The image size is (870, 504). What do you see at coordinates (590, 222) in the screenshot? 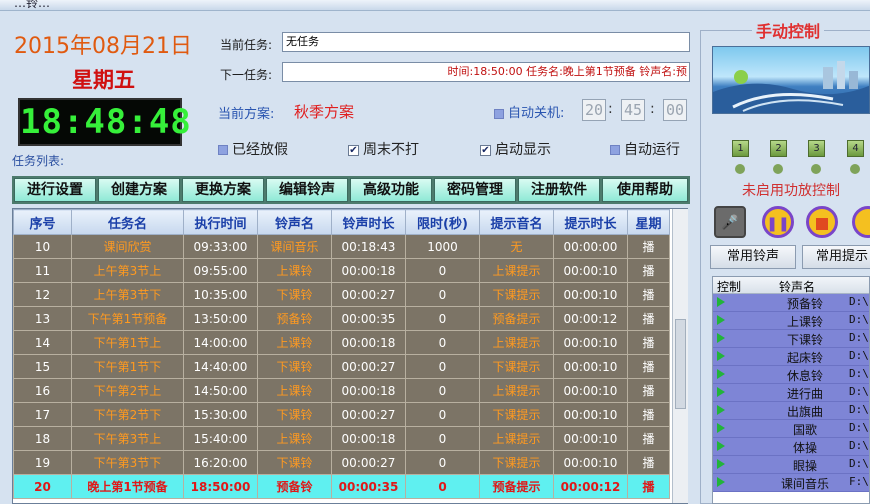
I see `column-header: 提示时长` at bounding box center [590, 222].